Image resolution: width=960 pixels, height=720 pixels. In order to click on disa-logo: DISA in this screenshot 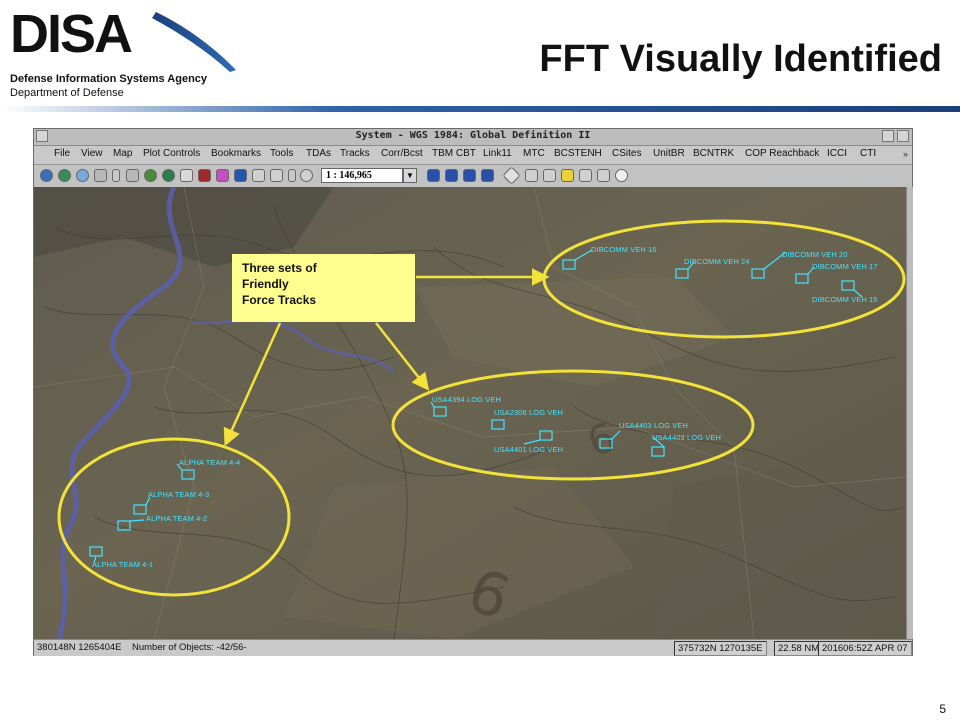, I will do `click(123, 38)`.